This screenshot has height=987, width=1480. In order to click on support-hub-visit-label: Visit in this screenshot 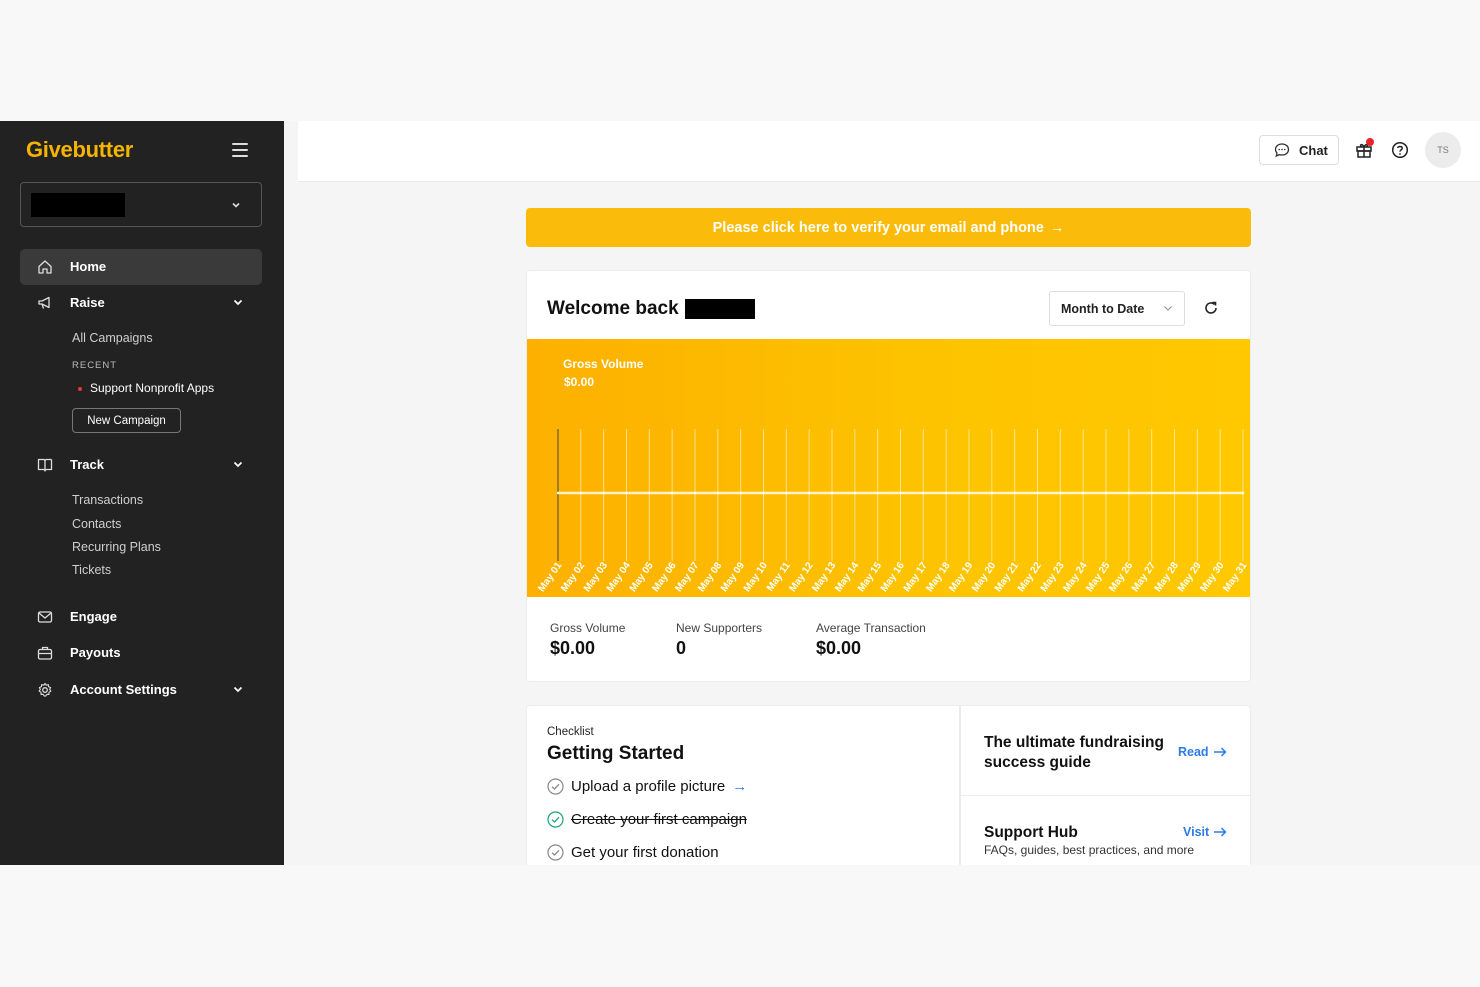, I will do `click(1196, 832)`.